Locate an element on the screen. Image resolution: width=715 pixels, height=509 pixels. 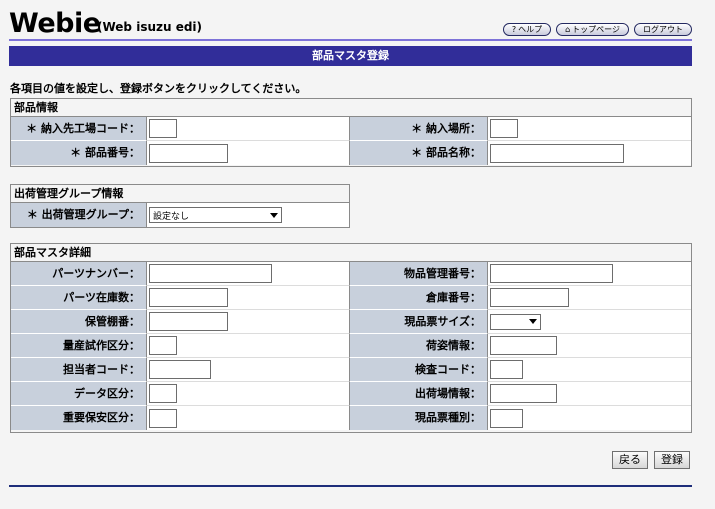
person-code-label: 担当者コード： is located at coordinates (79, 370).